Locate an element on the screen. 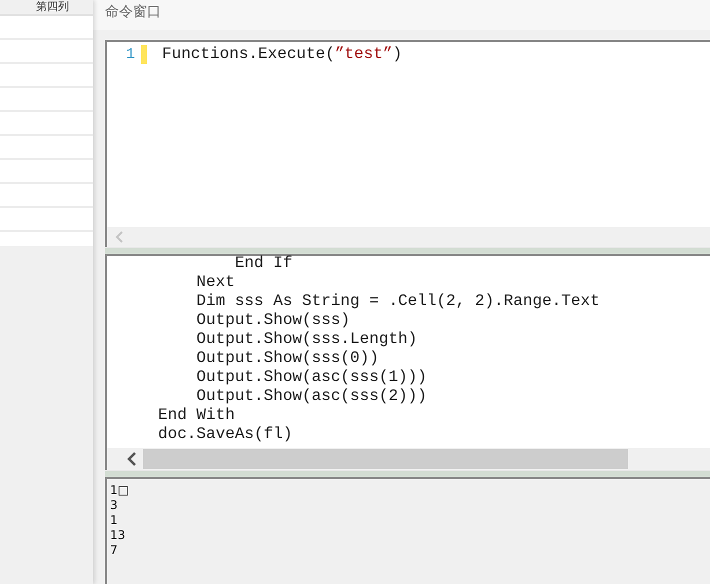 The image size is (710, 584). output-line: 1 is located at coordinates (114, 520).